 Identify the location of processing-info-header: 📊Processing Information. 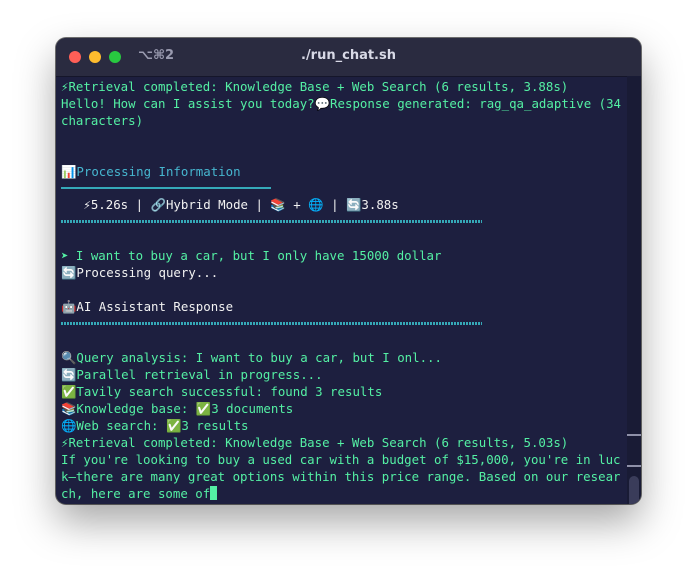
(151, 171).